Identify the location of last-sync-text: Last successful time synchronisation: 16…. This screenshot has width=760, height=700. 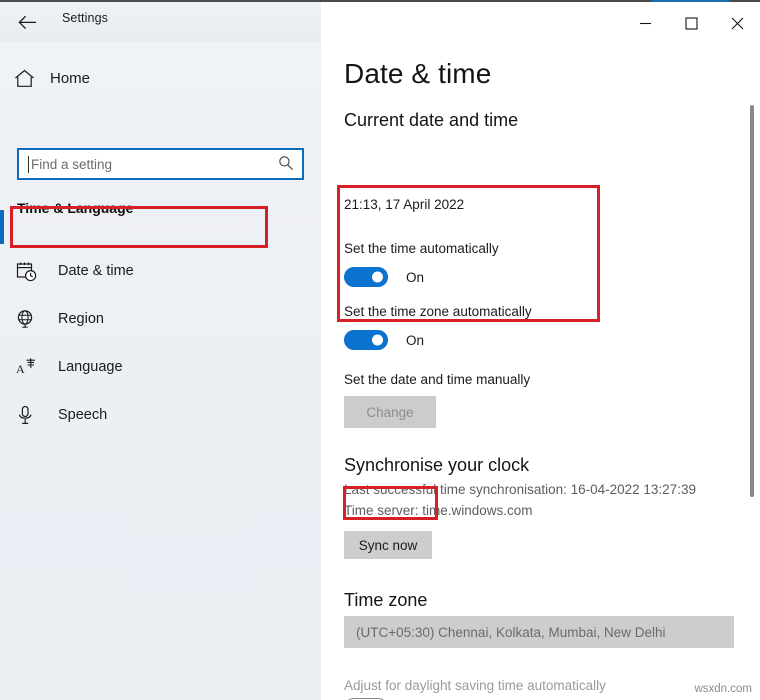
(520, 489).